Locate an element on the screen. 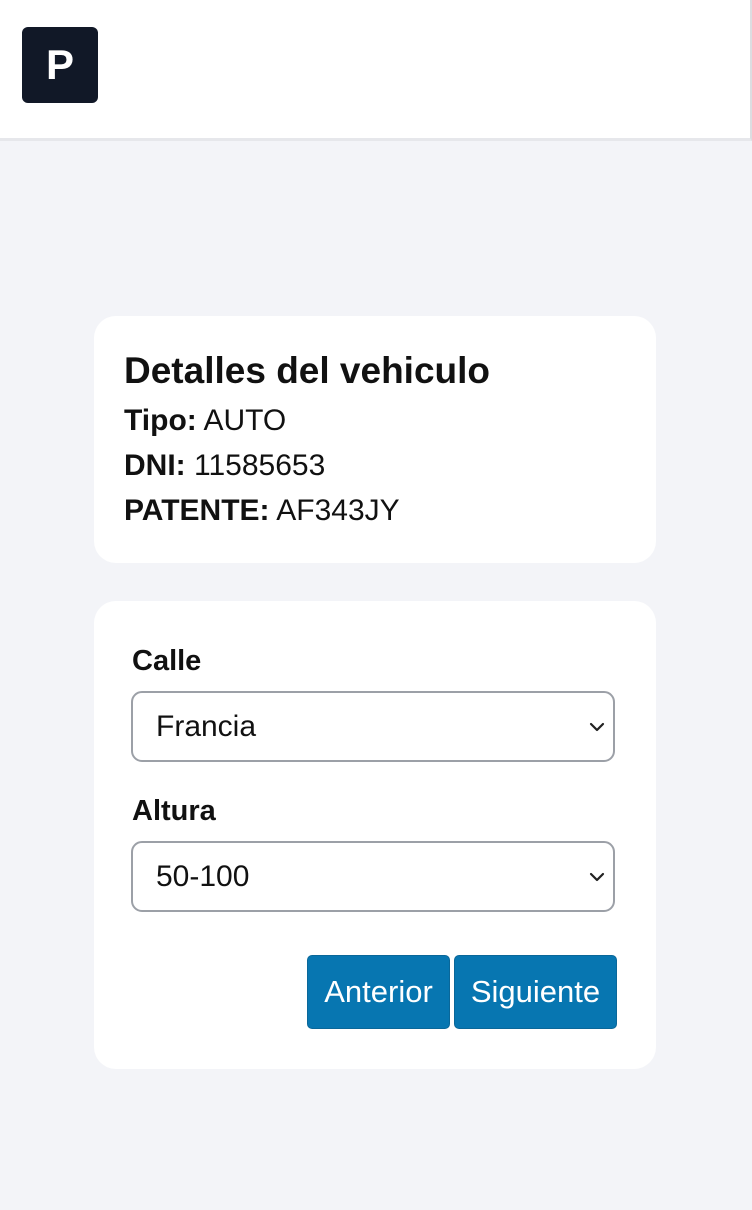  detail-label-tipo: Tipo: is located at coordinates (160, 420).